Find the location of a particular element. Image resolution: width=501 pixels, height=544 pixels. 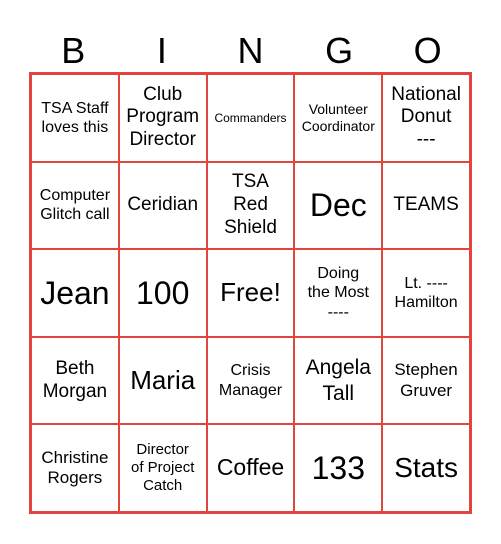

bingo-cell: National Donut --- is located at coordinates (426, 118).